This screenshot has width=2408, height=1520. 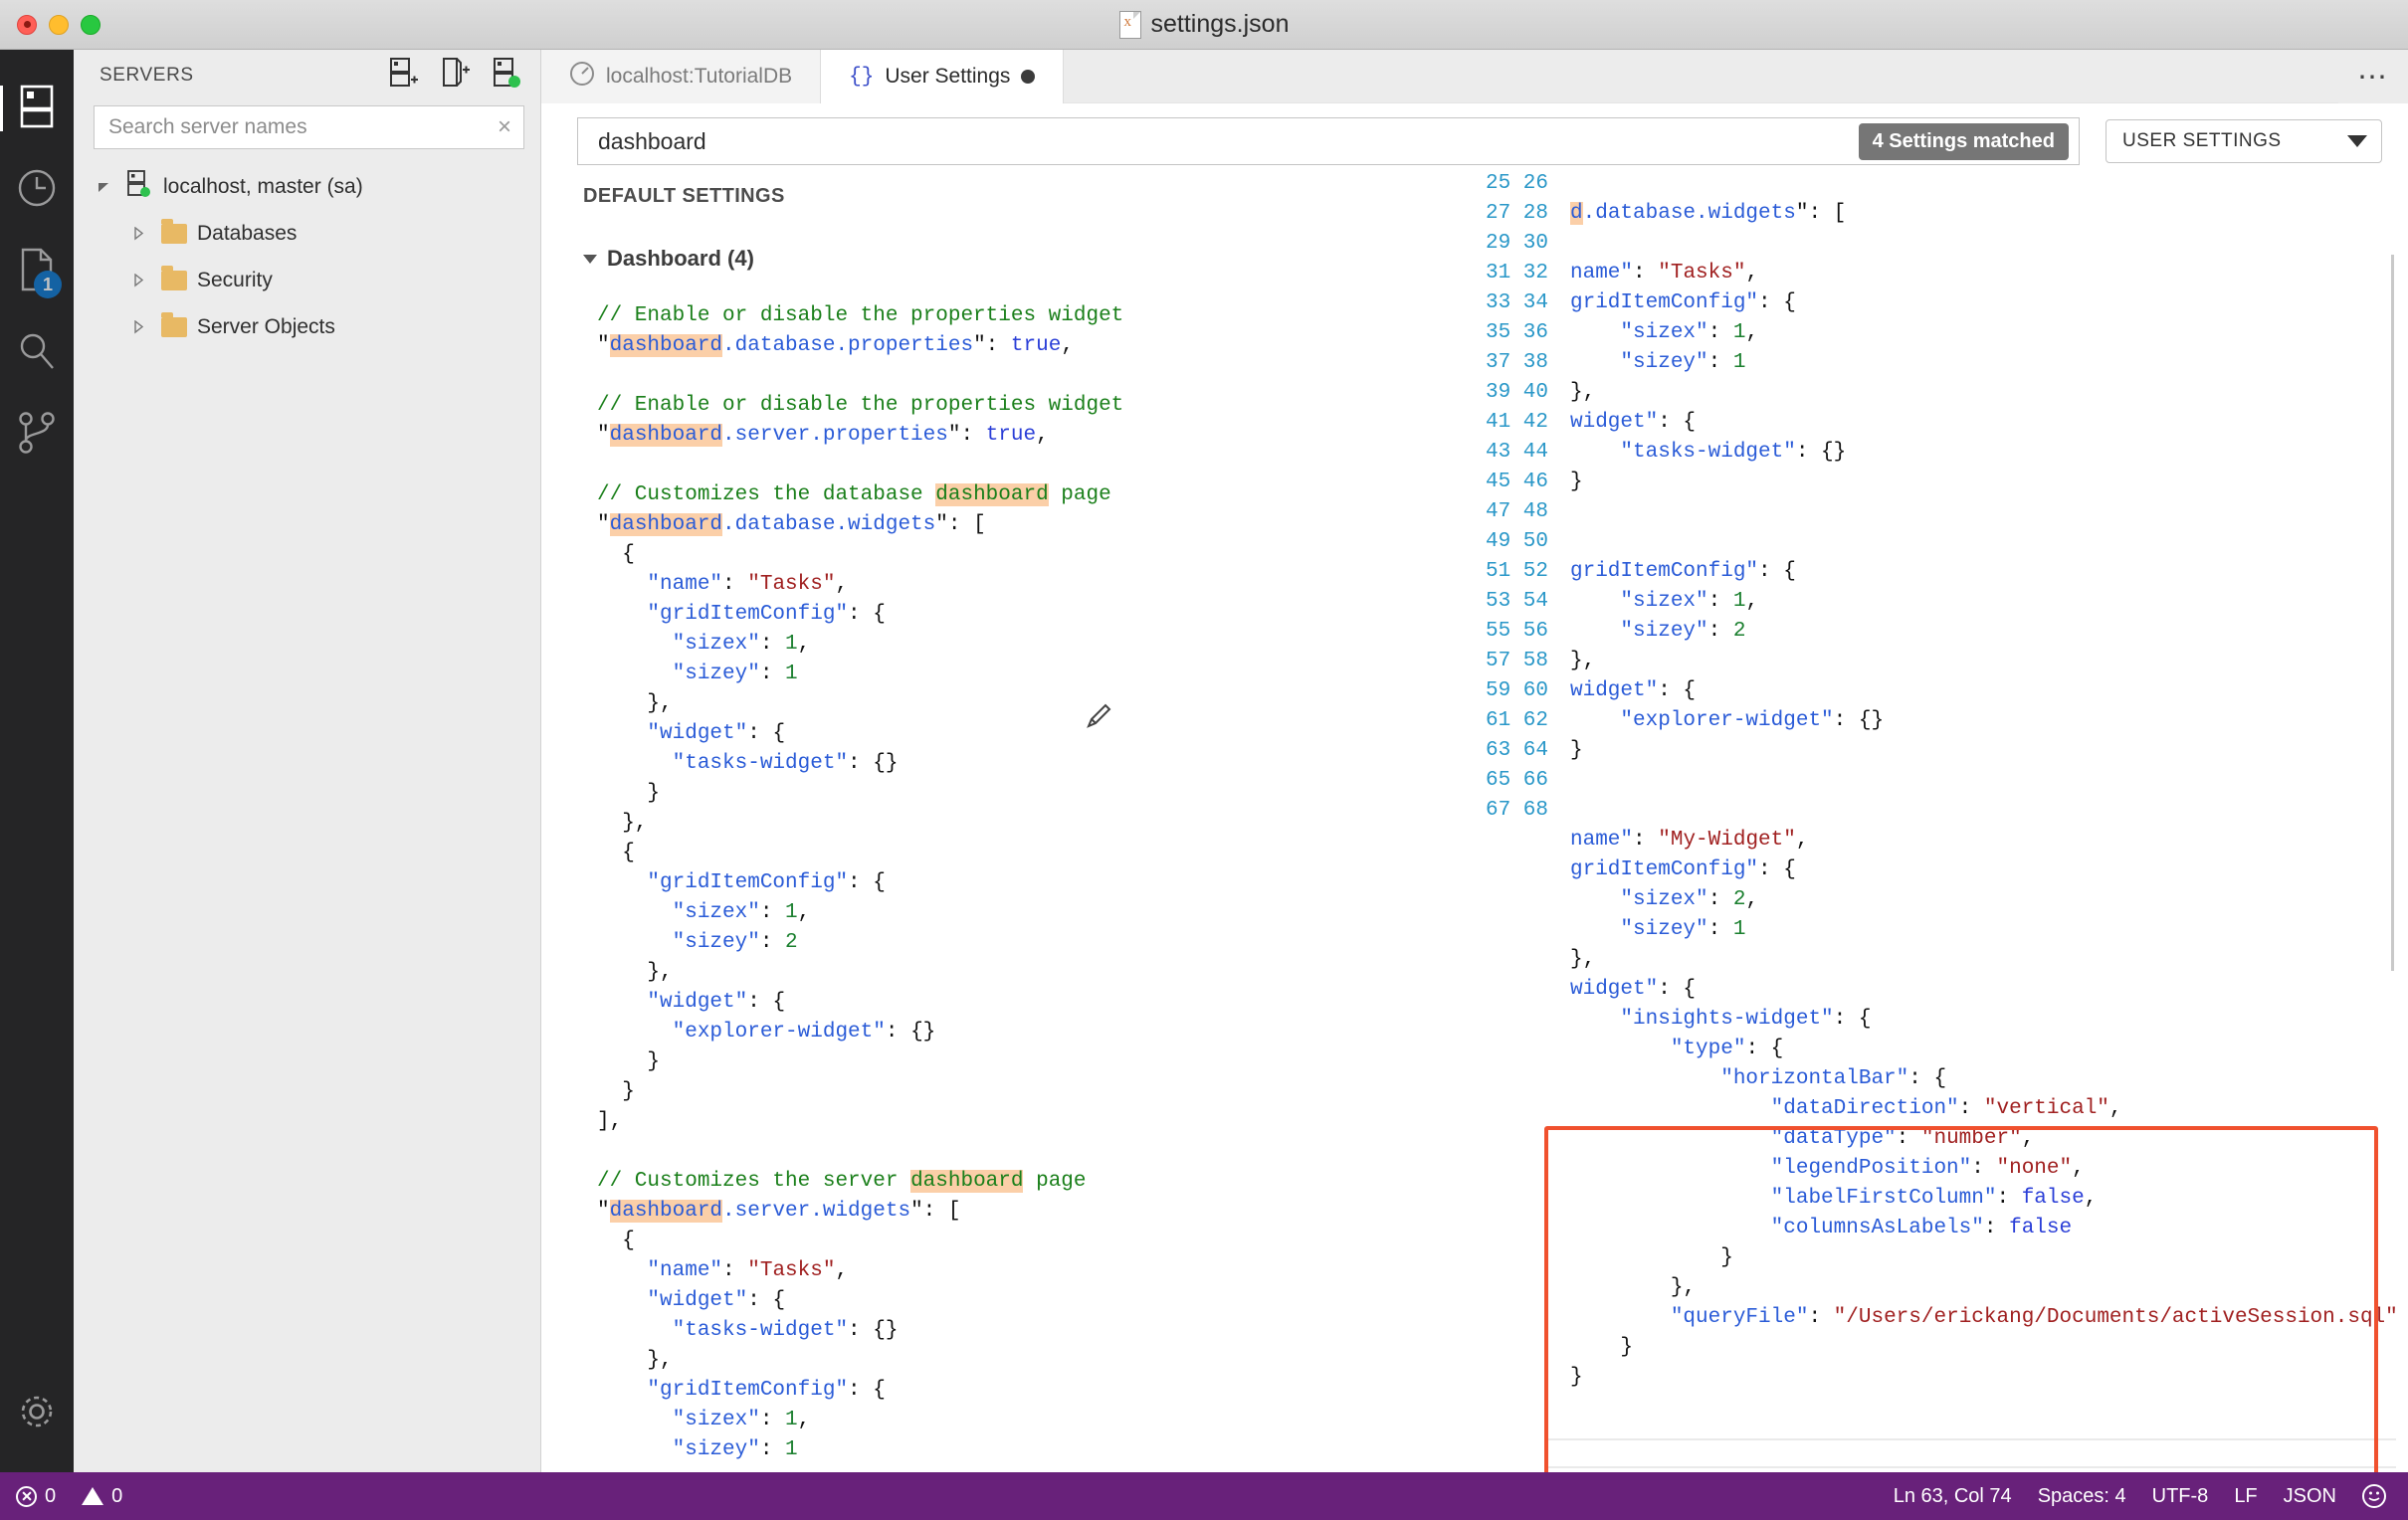 I want to click on status-errors: 0, so click(x=36, y=1496).